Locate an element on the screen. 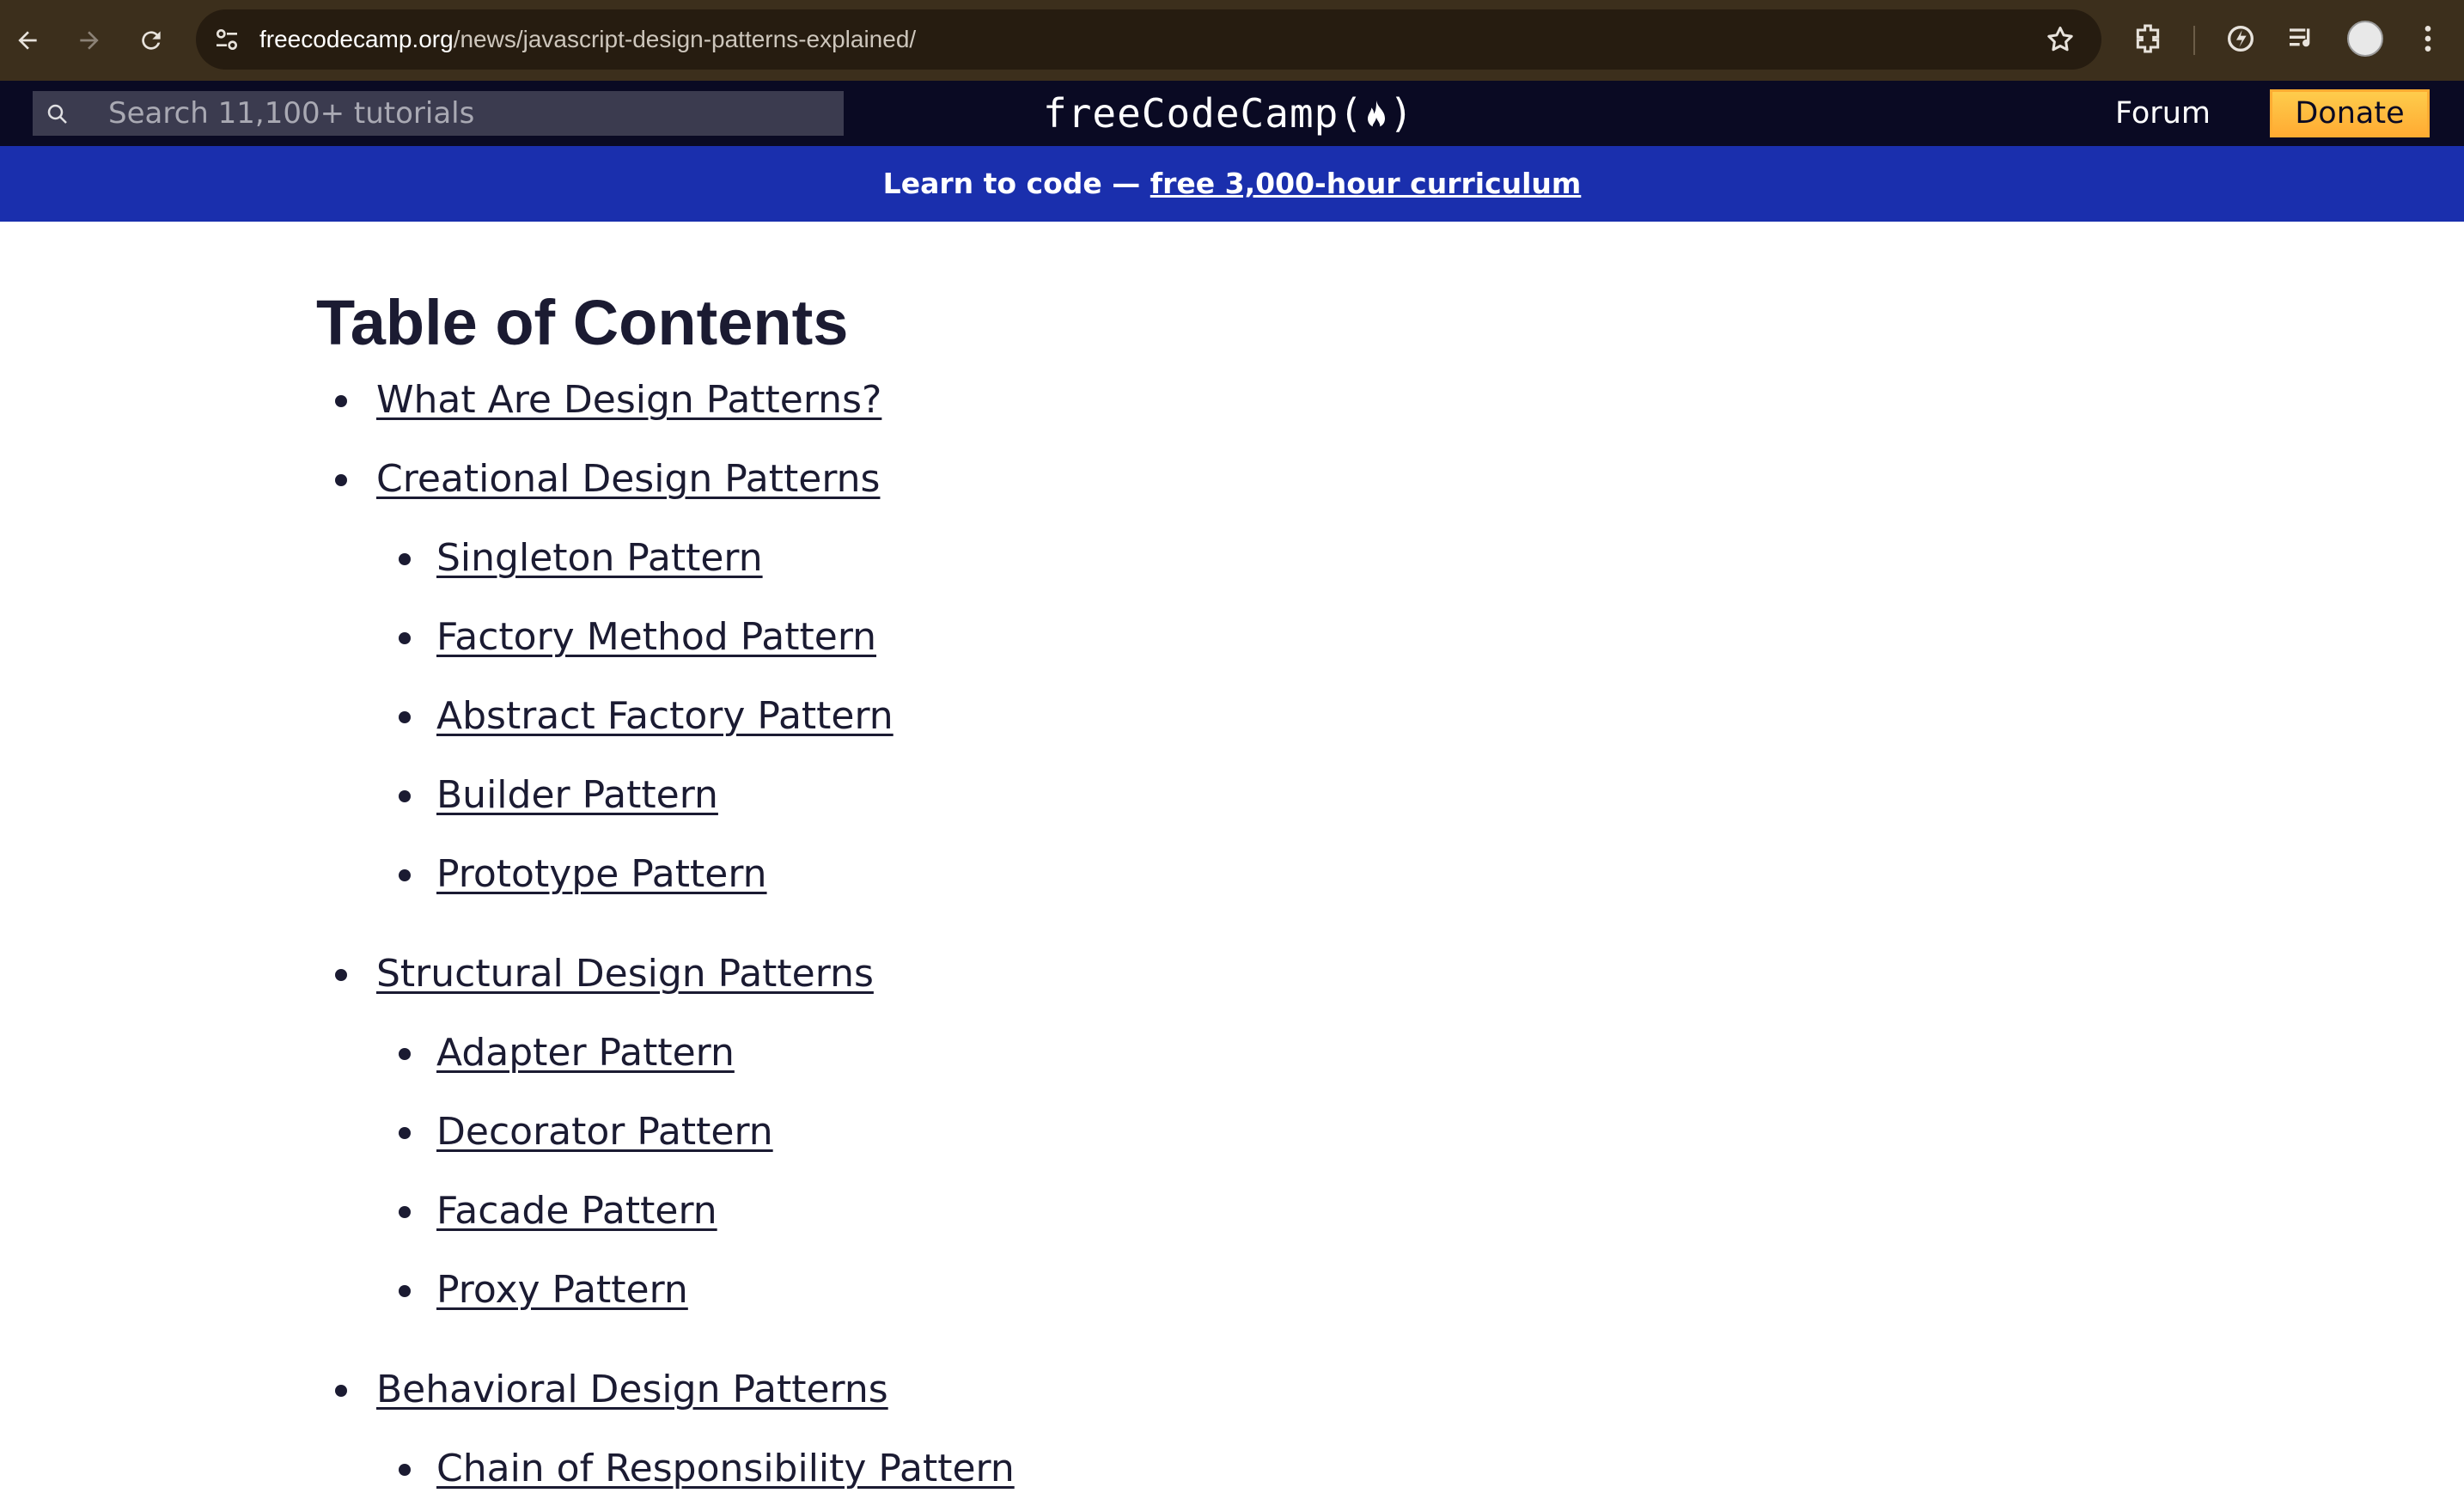 Image resolution: width=2464 pixels, height=1493 pixels. toc-link: Decorator Pattern is located at coordinates (604, 1132).